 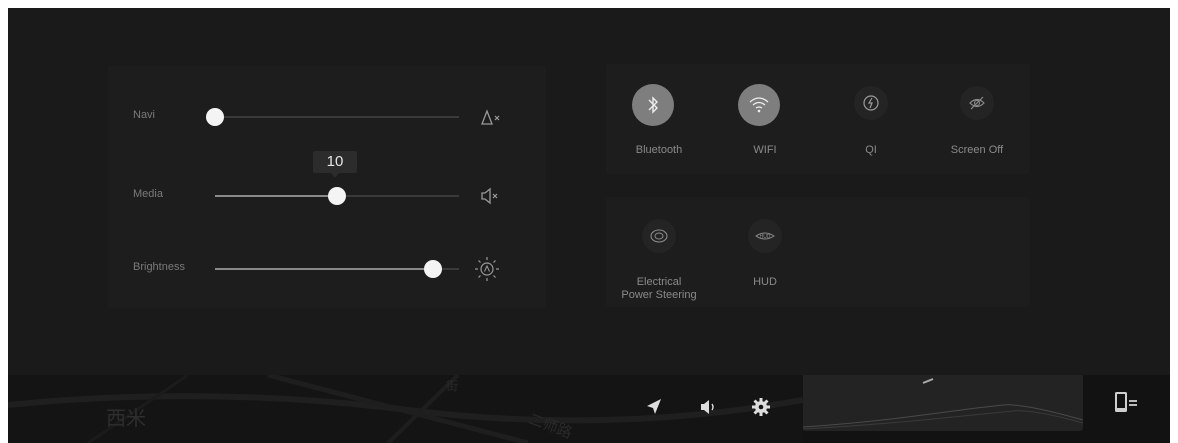 What do you see at coordinates (126, 418) in the screenshot?
I see `map-label-1: 西米` at bounding box center [126, 418].